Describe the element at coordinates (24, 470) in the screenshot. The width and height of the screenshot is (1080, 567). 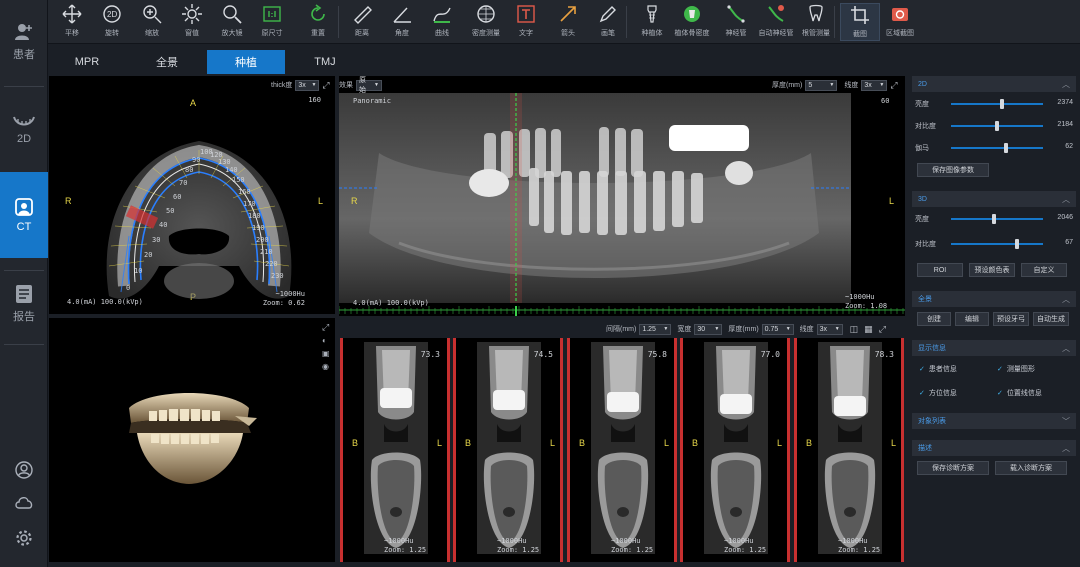
I see `user-account-icon` at that location.